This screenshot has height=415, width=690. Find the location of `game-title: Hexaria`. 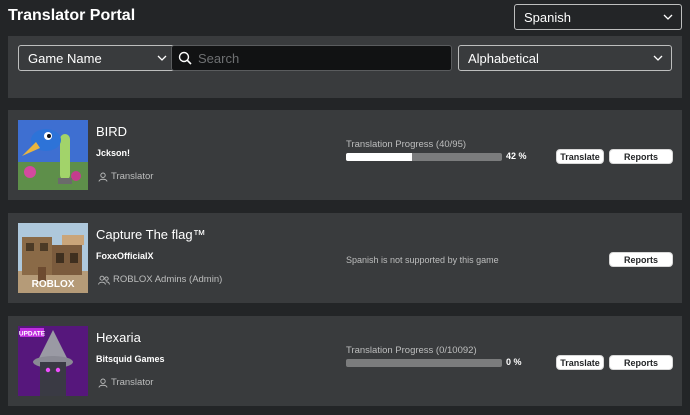

game-title: Hexaria is located at coordinates (118, 337).